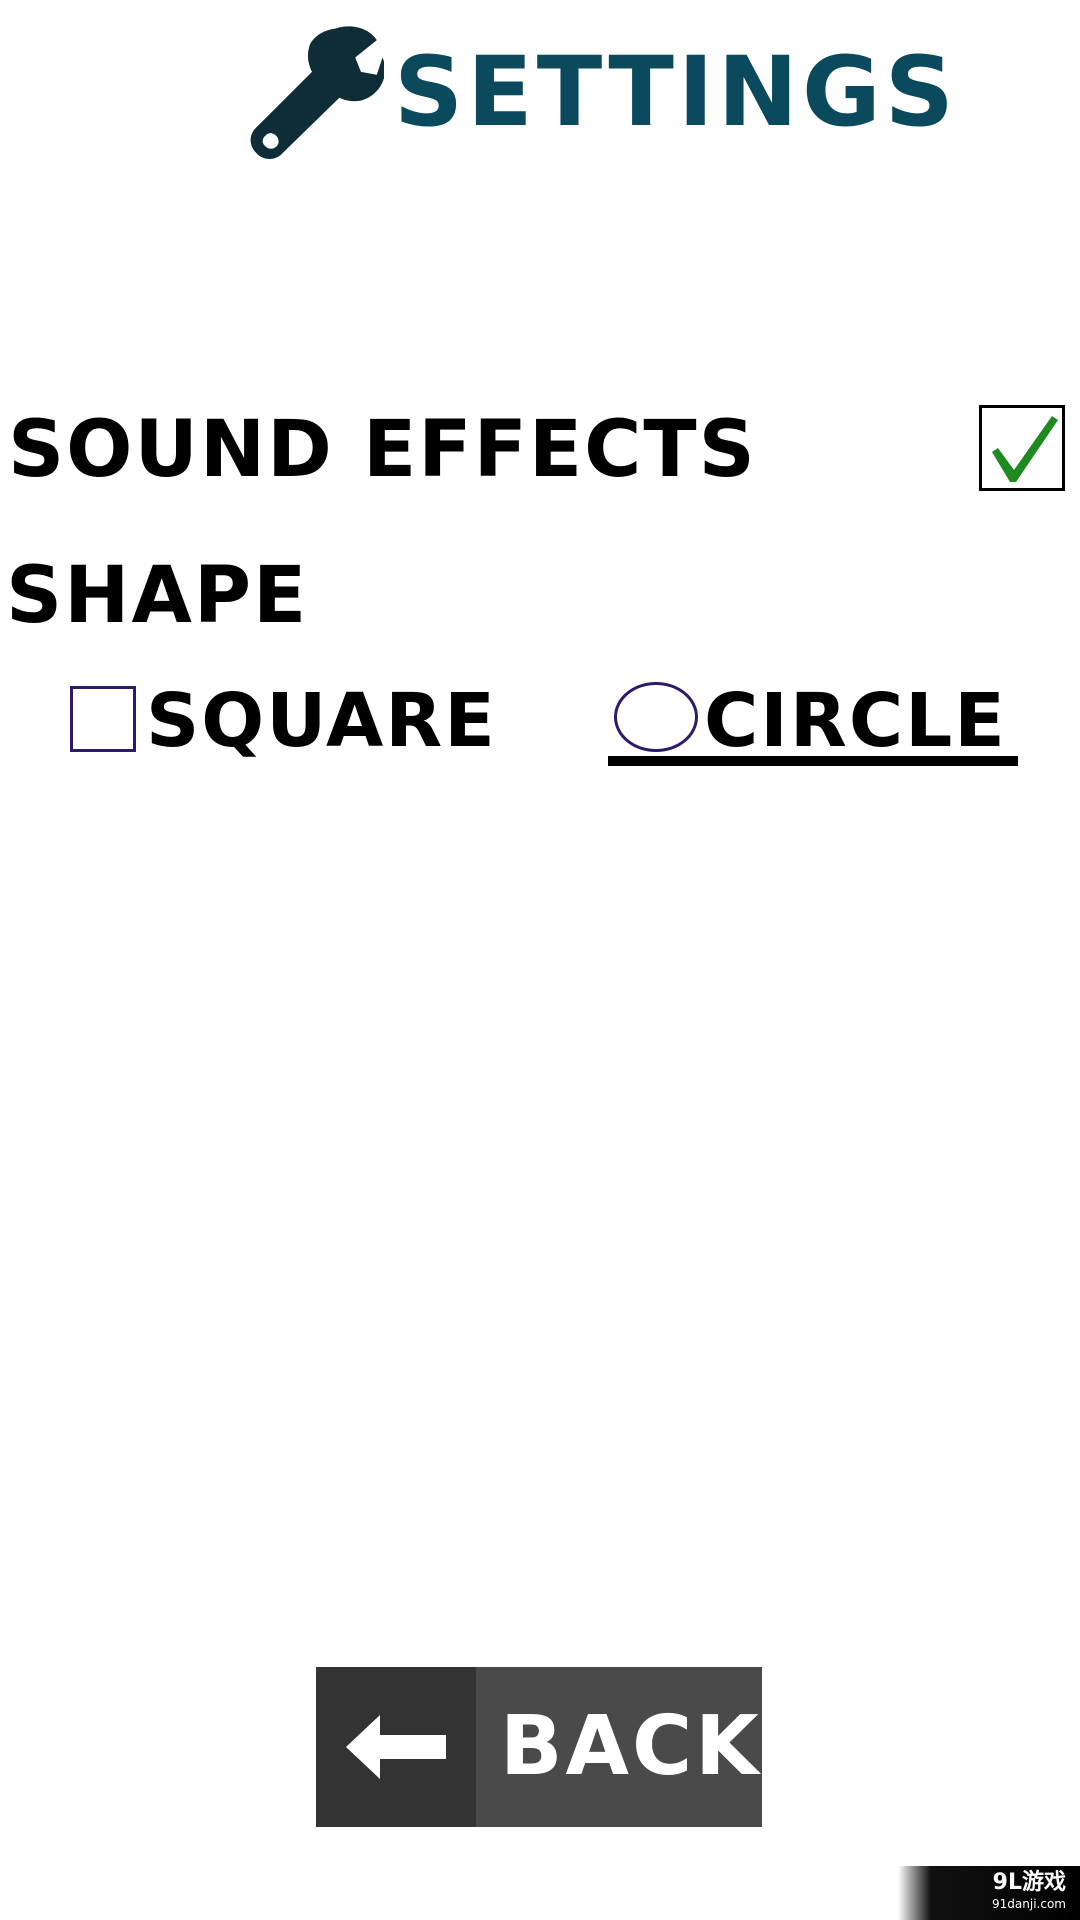  Describe the element at coordinates (656, 717) in the screenshot. I see `circle-outline-icon` at that location.